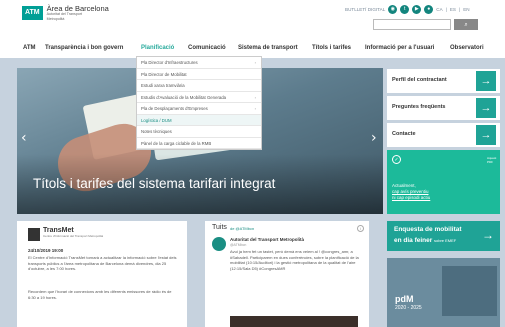 The width and height of the screenshot is (505, 327). What do you see at coordinates (199, 120) in the screenshot?
I see `dropdown-item-logistica-dum: Logística / DUM` at bounding box center [199, 120].